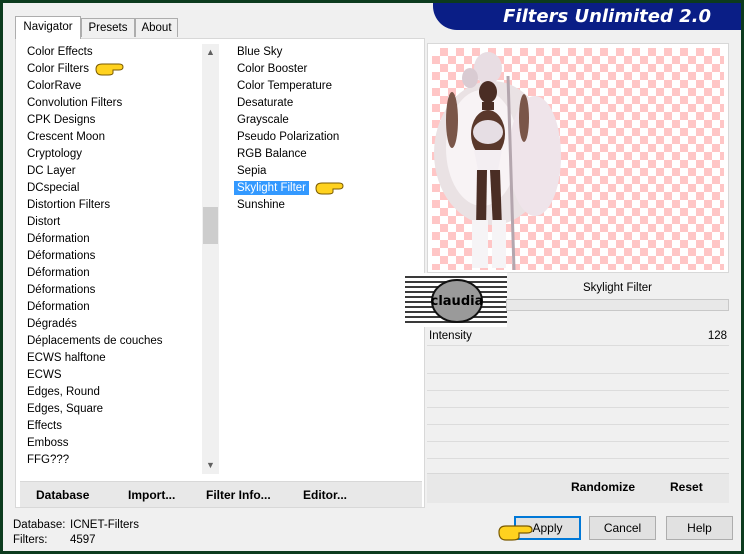 The width and height of the screenshot is (744, 554). I want to click on category-label: Edges, Square, so click(65, 409).